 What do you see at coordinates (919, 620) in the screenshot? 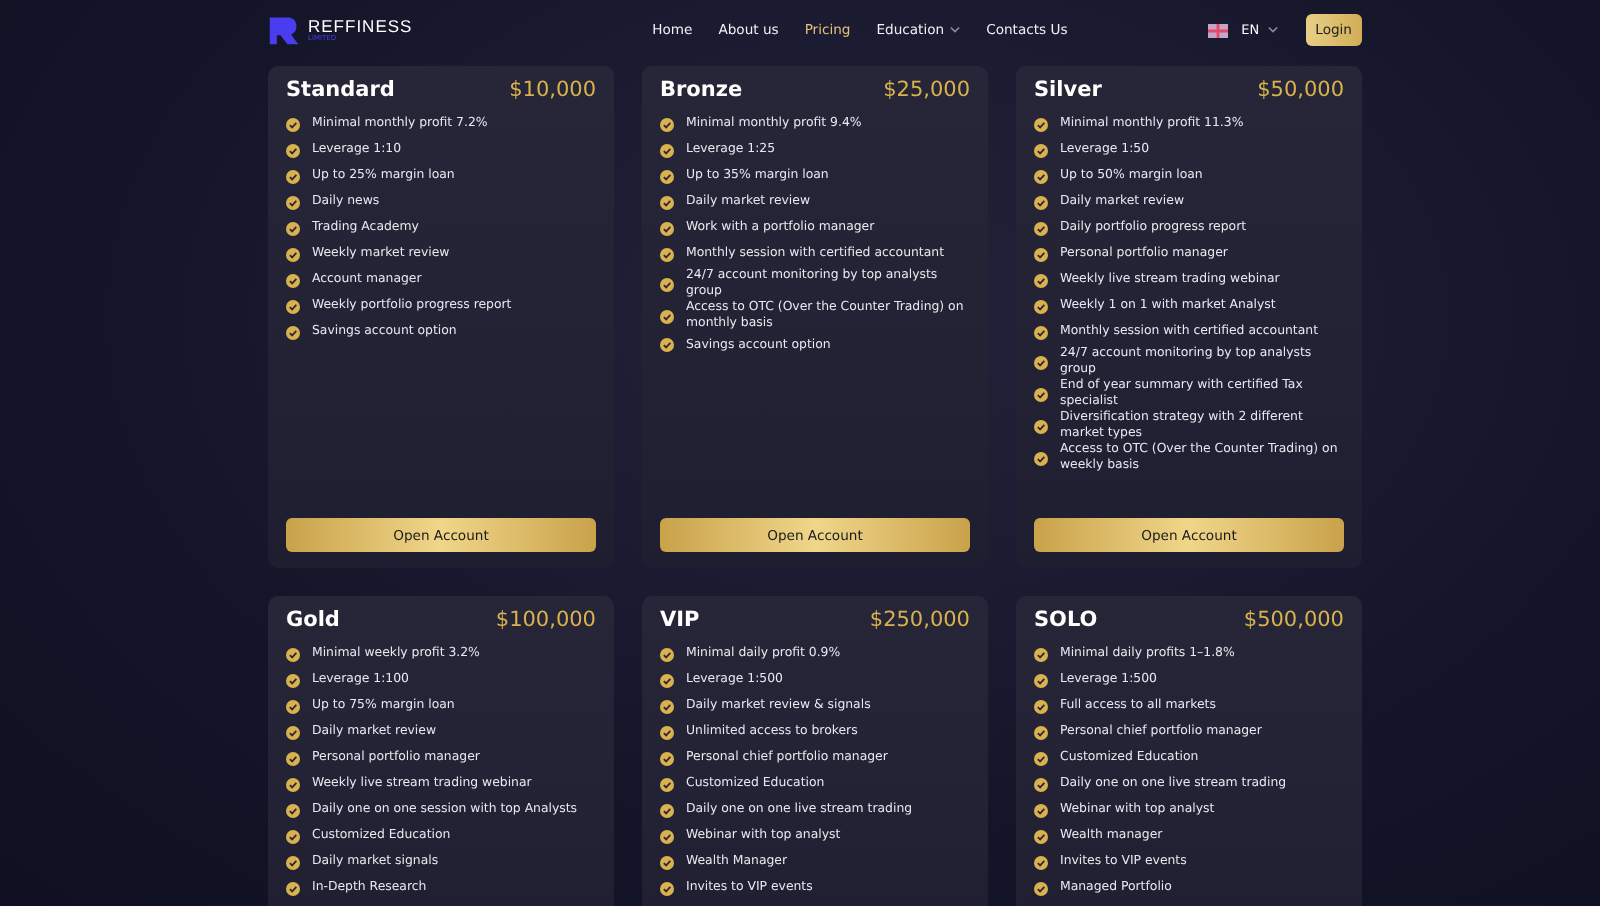
I see `plan-price: $250,000` at bounding box center [919, 620].